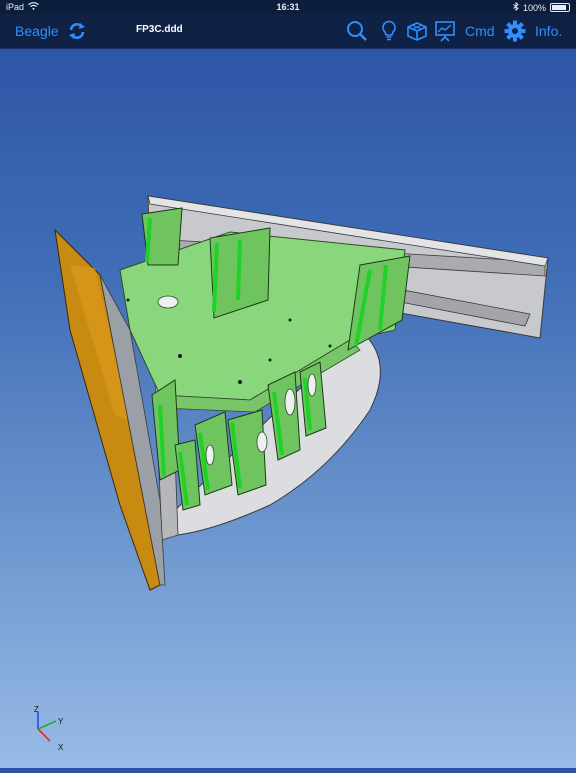 The height and width of the screenshot is (773, 576). I want to click on file-title: FP3C.ddd, so click(159, 29).